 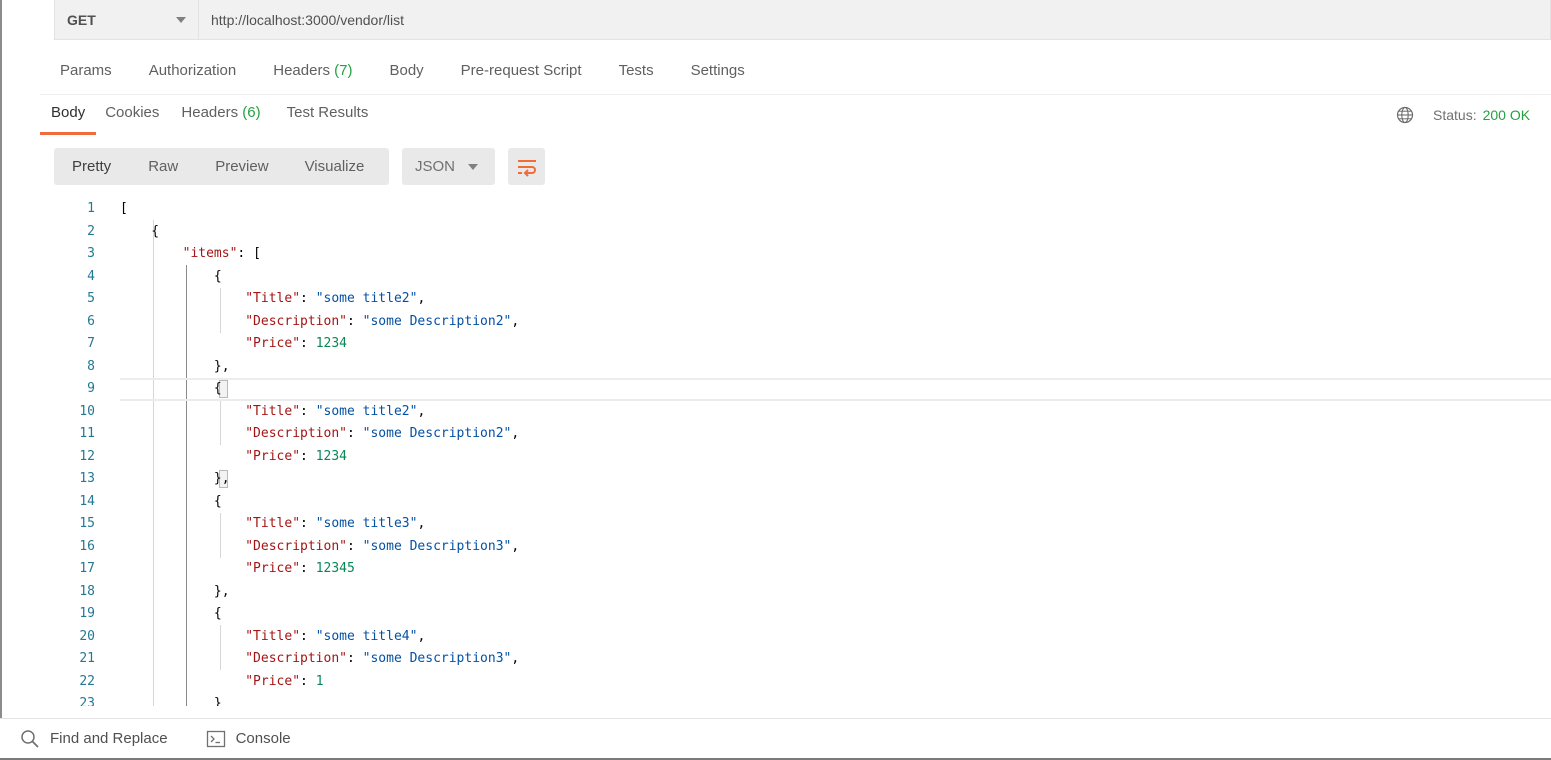 What do you see at coordinates (795, 682) in the screenshot?
I see `code-line: 22 "Price": 1` at bounding box center [795, 682].